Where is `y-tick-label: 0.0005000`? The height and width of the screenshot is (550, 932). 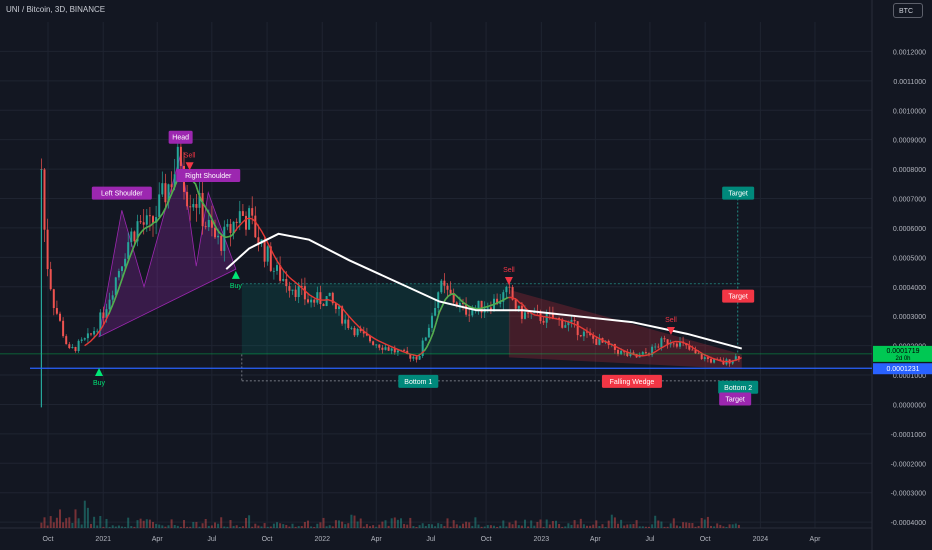
y-tick-label: 0.0005000 is located at coordinates (909, 258).